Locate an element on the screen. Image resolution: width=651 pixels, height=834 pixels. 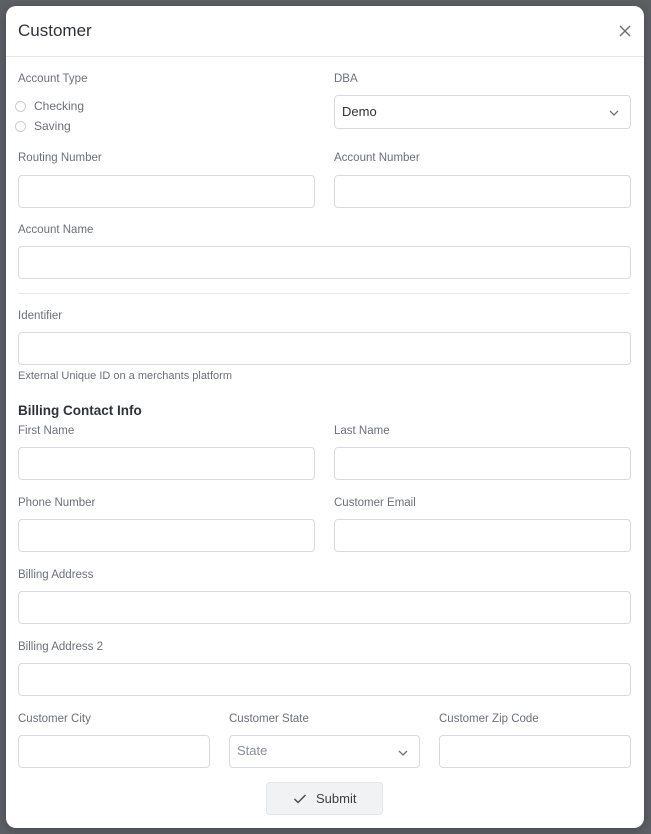
first-name-input is located at coordinates (166, 463).